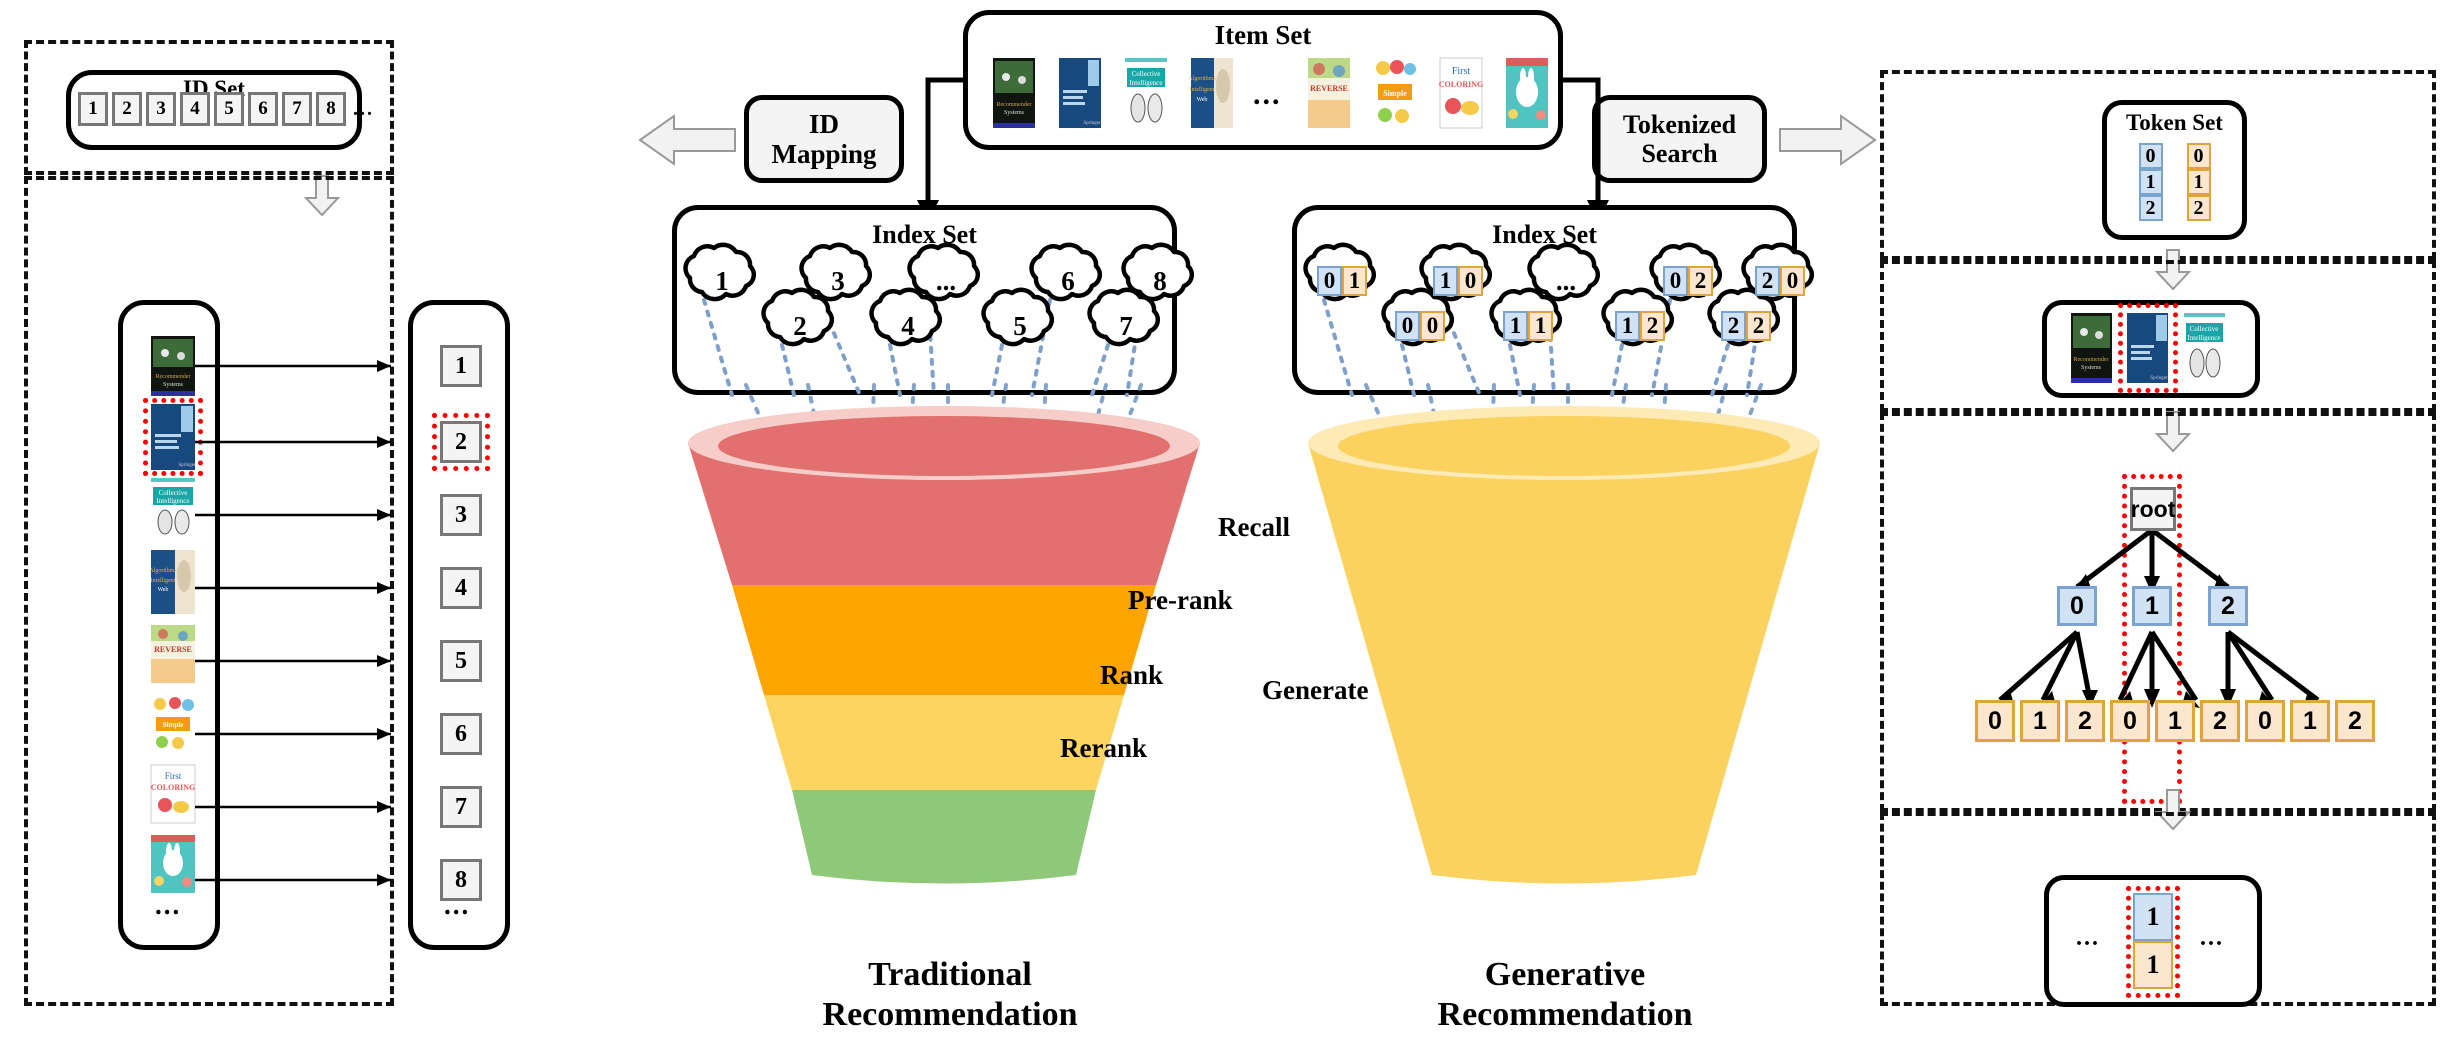 Image resolution: width=2460 pixels, height=1048 pixels. Describe the element at coordinates (229, 109) in the screenshot. I see `id-cell: 5` at that location.